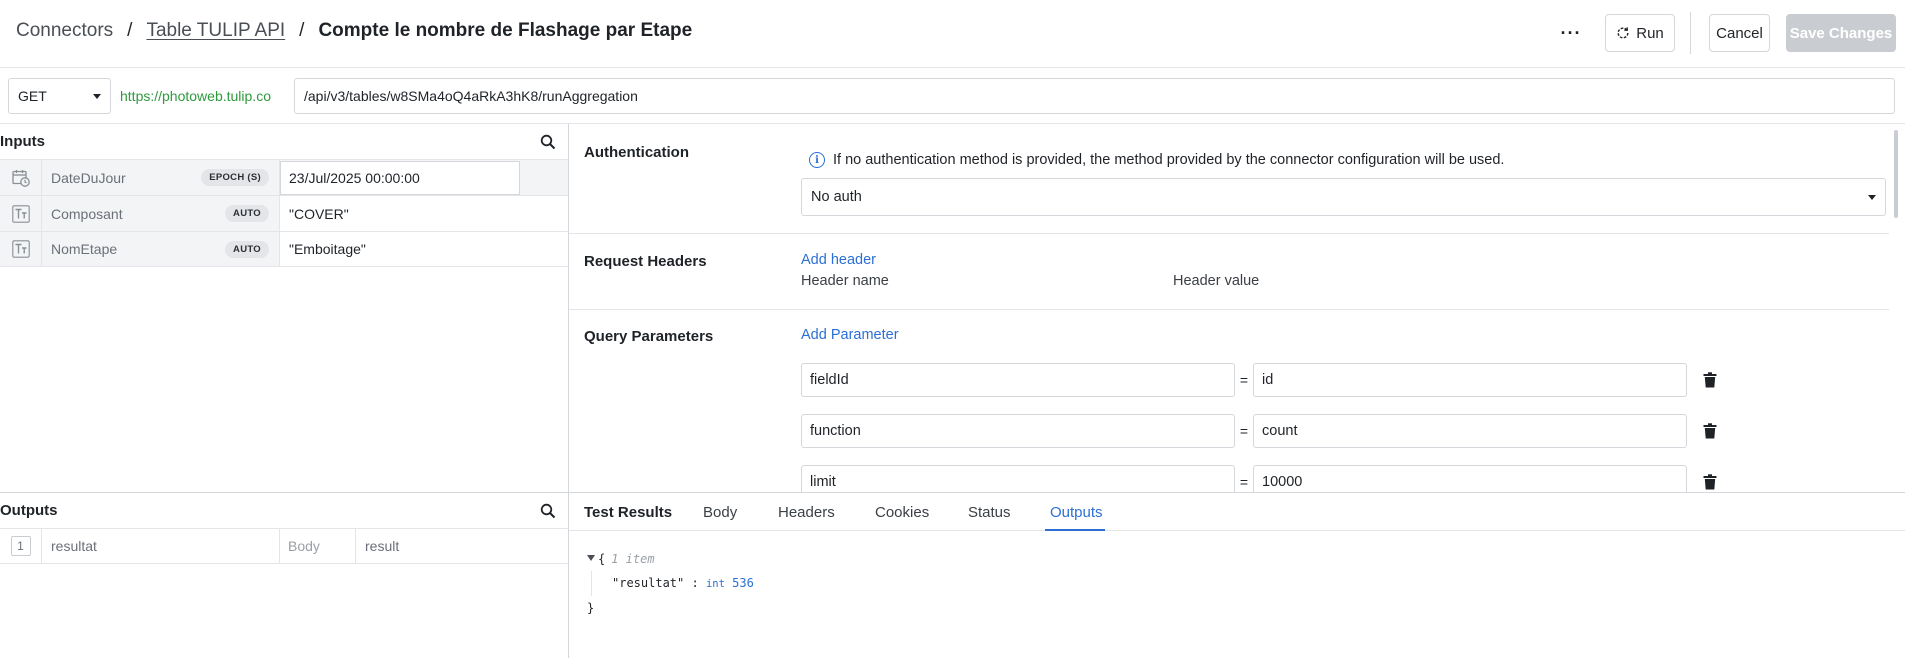  I want to click on json-open-brace: {, so click(602, 559).